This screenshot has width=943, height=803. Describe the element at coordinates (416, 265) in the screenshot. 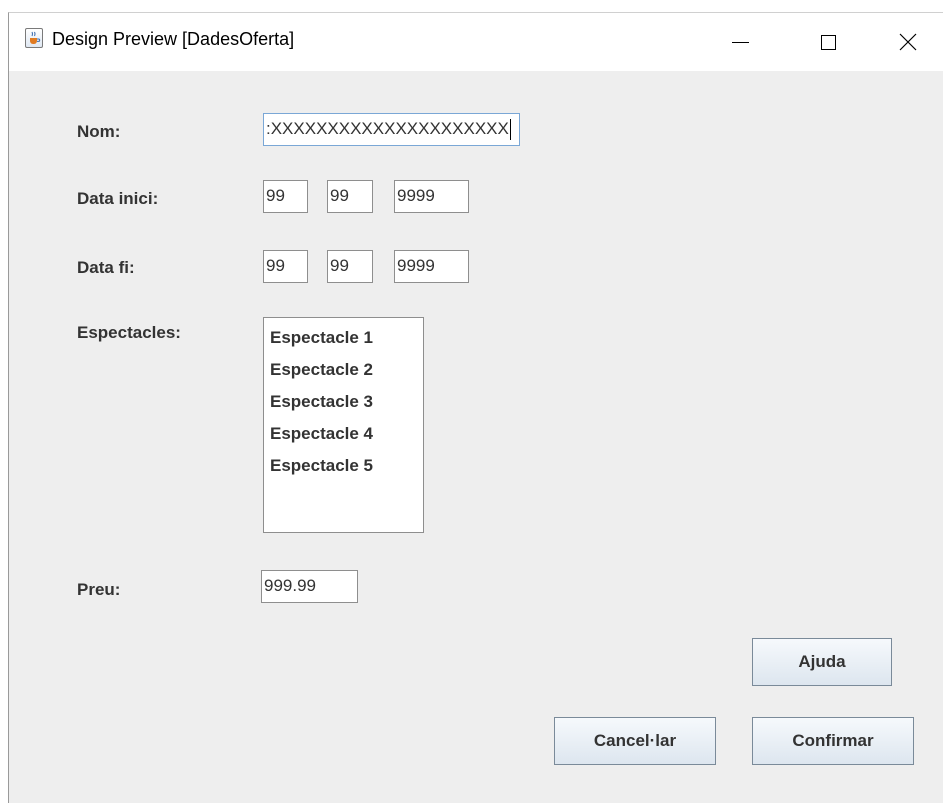

I see `data-fi-year-value: 9999` at that location.